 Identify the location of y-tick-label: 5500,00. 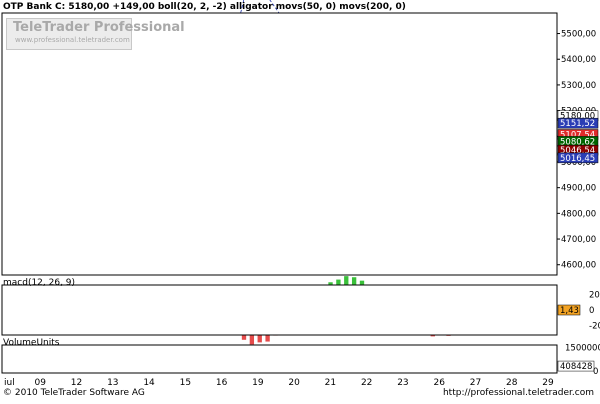
(578, 35).